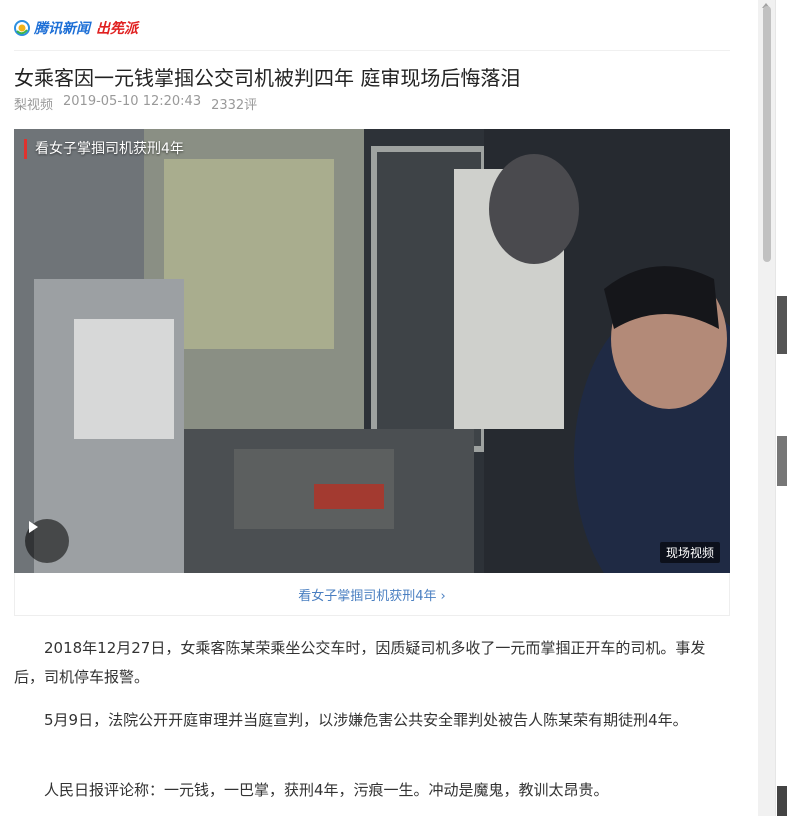 This screenshot has height=816, width=787. I want to click on video-caption-text: 看女子掌掴司机获刑4年, so click(367, 596).